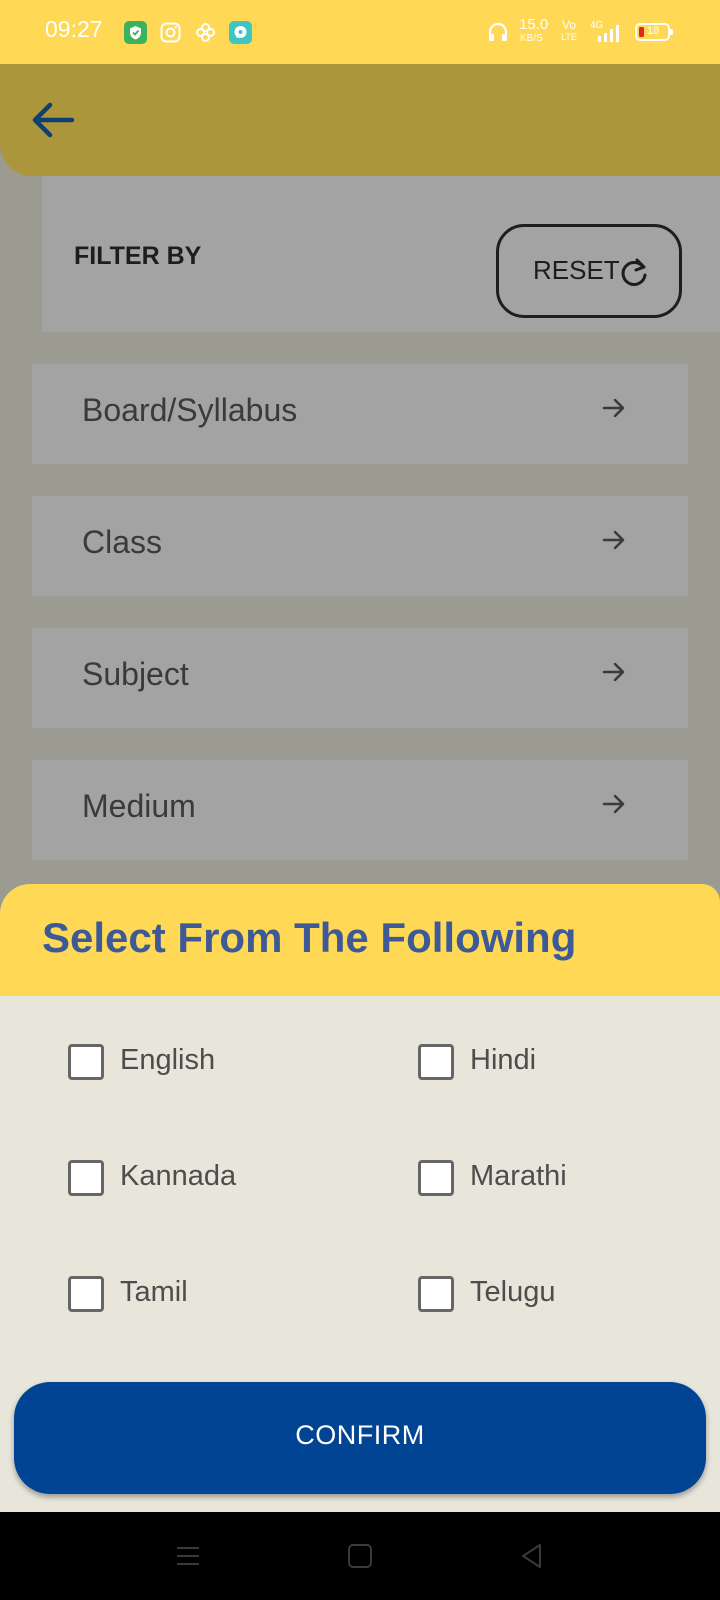  What do you see at coordinates (634, 273) in the screenshot?
I see `refresh-icon` at bounding box center [634, 273].